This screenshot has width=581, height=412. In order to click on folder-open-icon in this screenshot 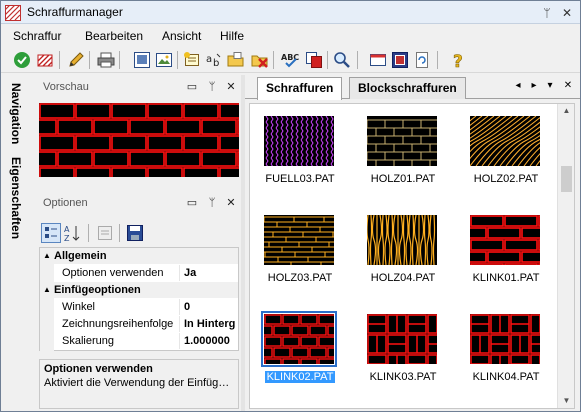, I will do `click(236, 60)`.